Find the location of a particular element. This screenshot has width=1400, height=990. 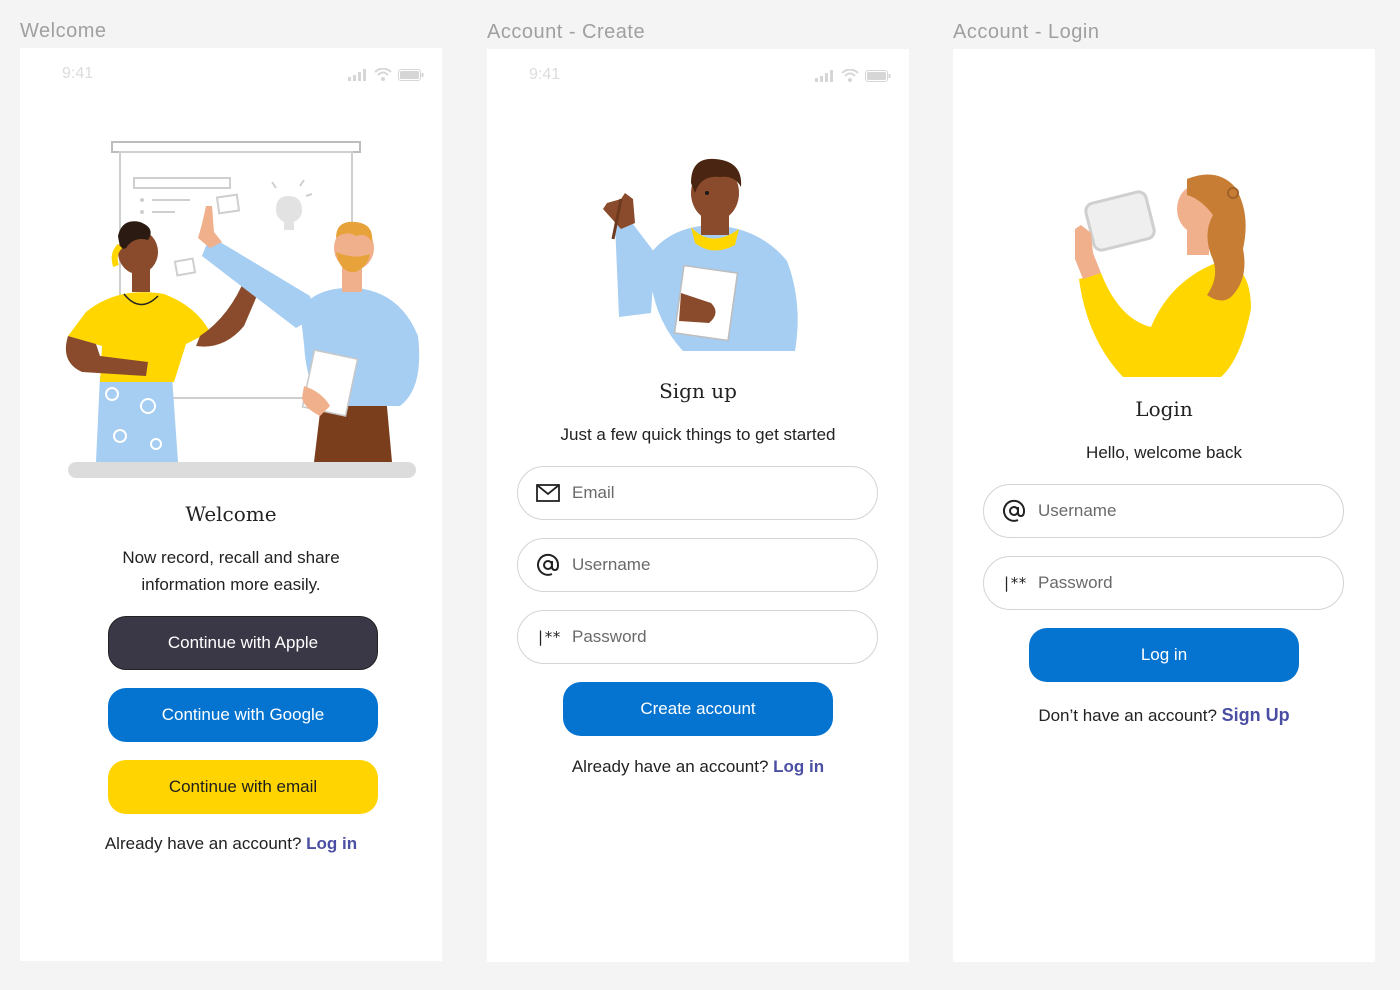

create-footer: Already have an account? Log in is located at coordinates (698, 767).